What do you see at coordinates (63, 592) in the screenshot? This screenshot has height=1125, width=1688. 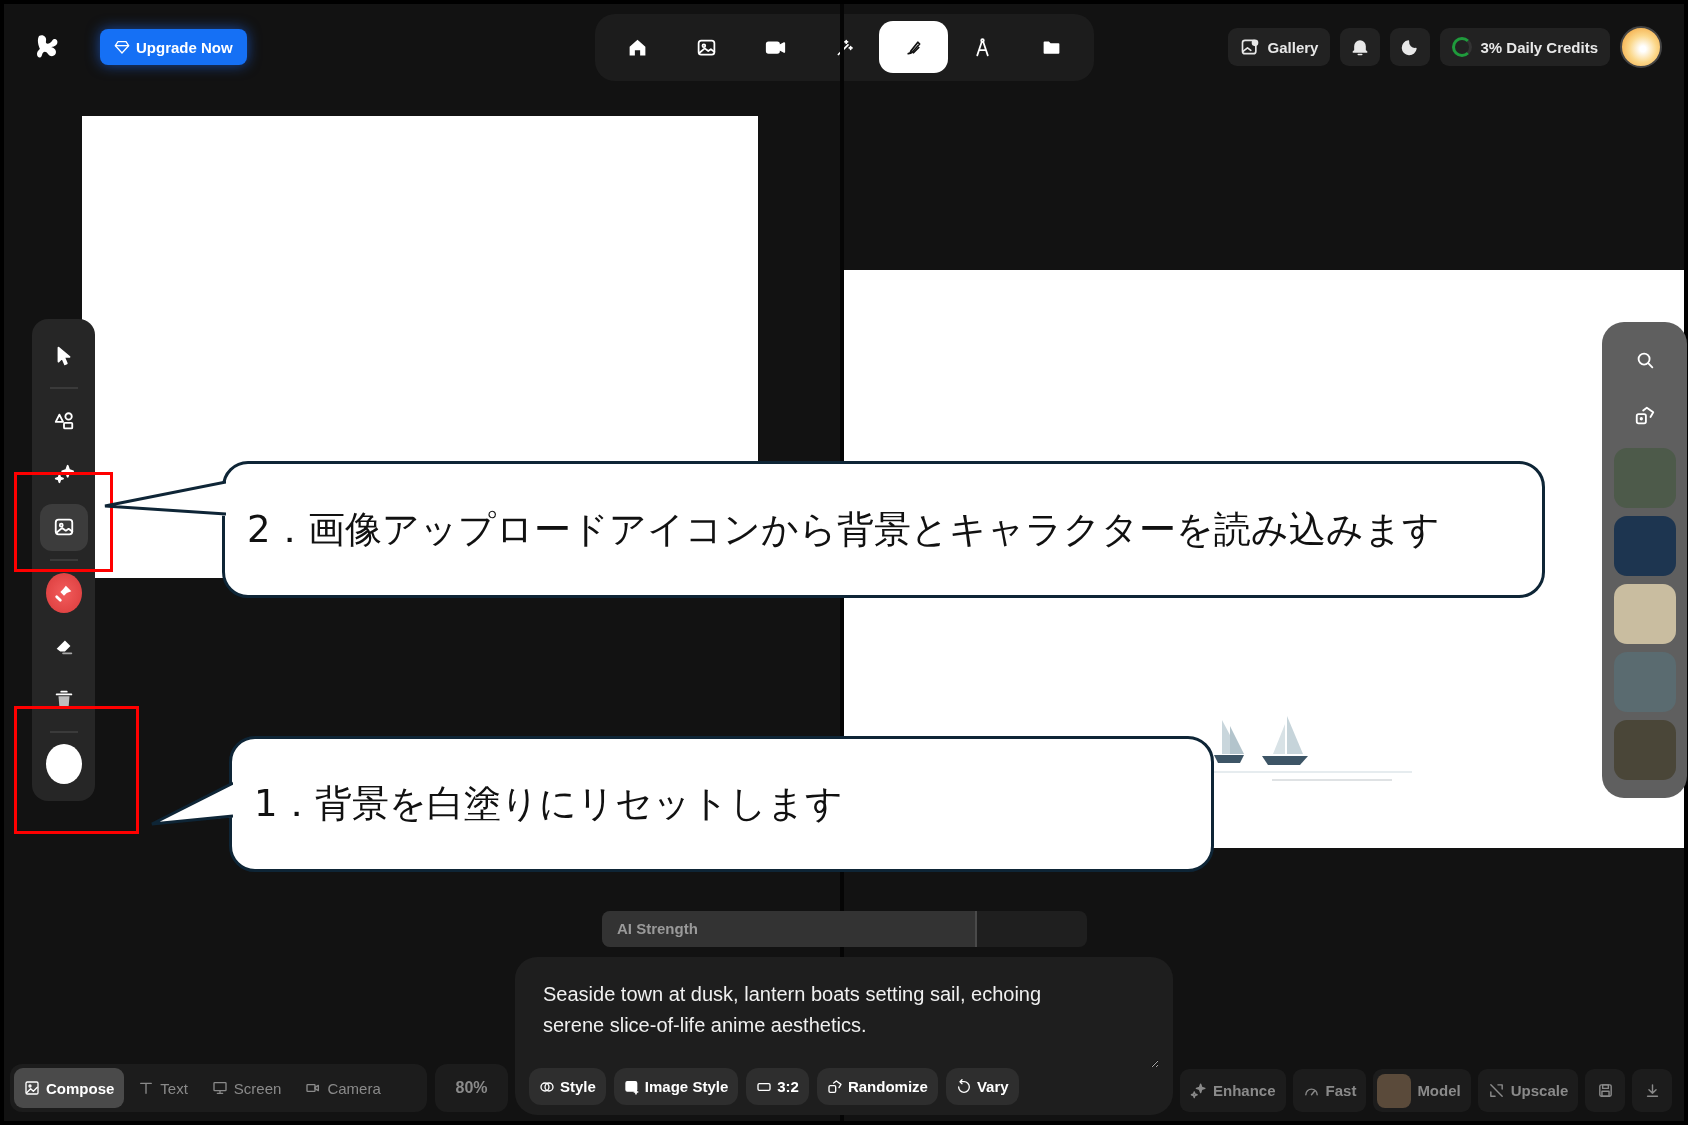 I see `stamp-icon` at bounding box center [63, 592].